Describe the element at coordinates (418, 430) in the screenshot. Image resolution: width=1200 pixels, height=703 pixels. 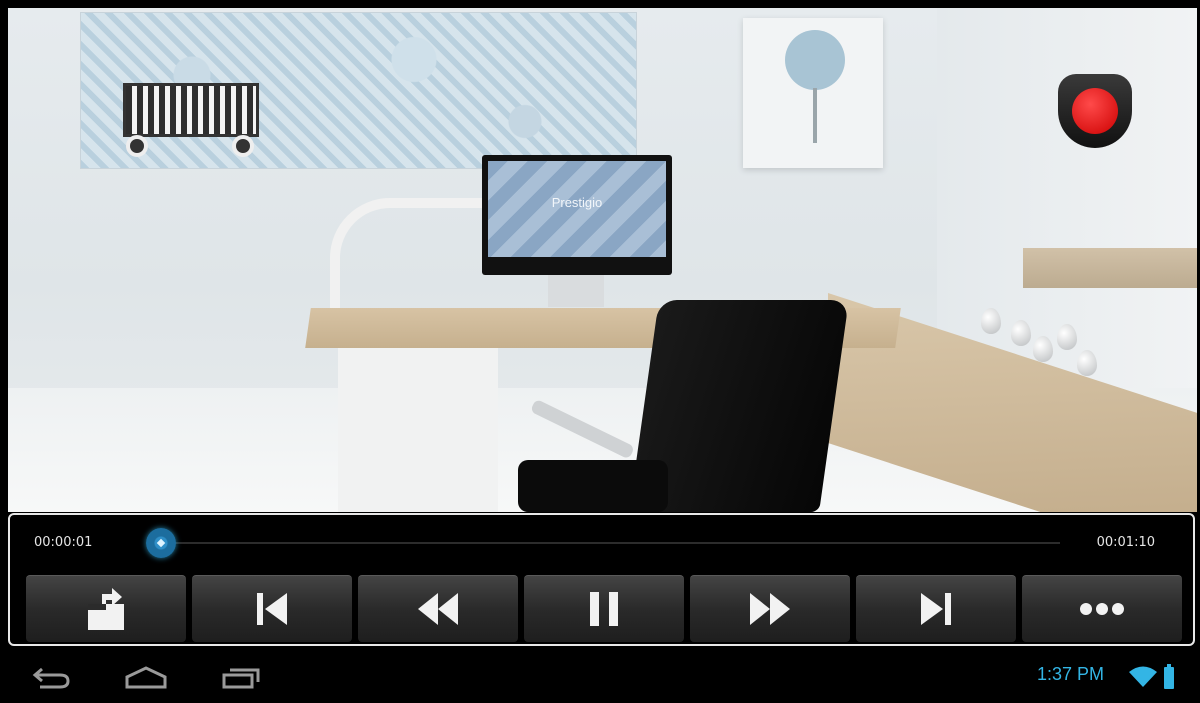
I see `desk-drawer` at that location.